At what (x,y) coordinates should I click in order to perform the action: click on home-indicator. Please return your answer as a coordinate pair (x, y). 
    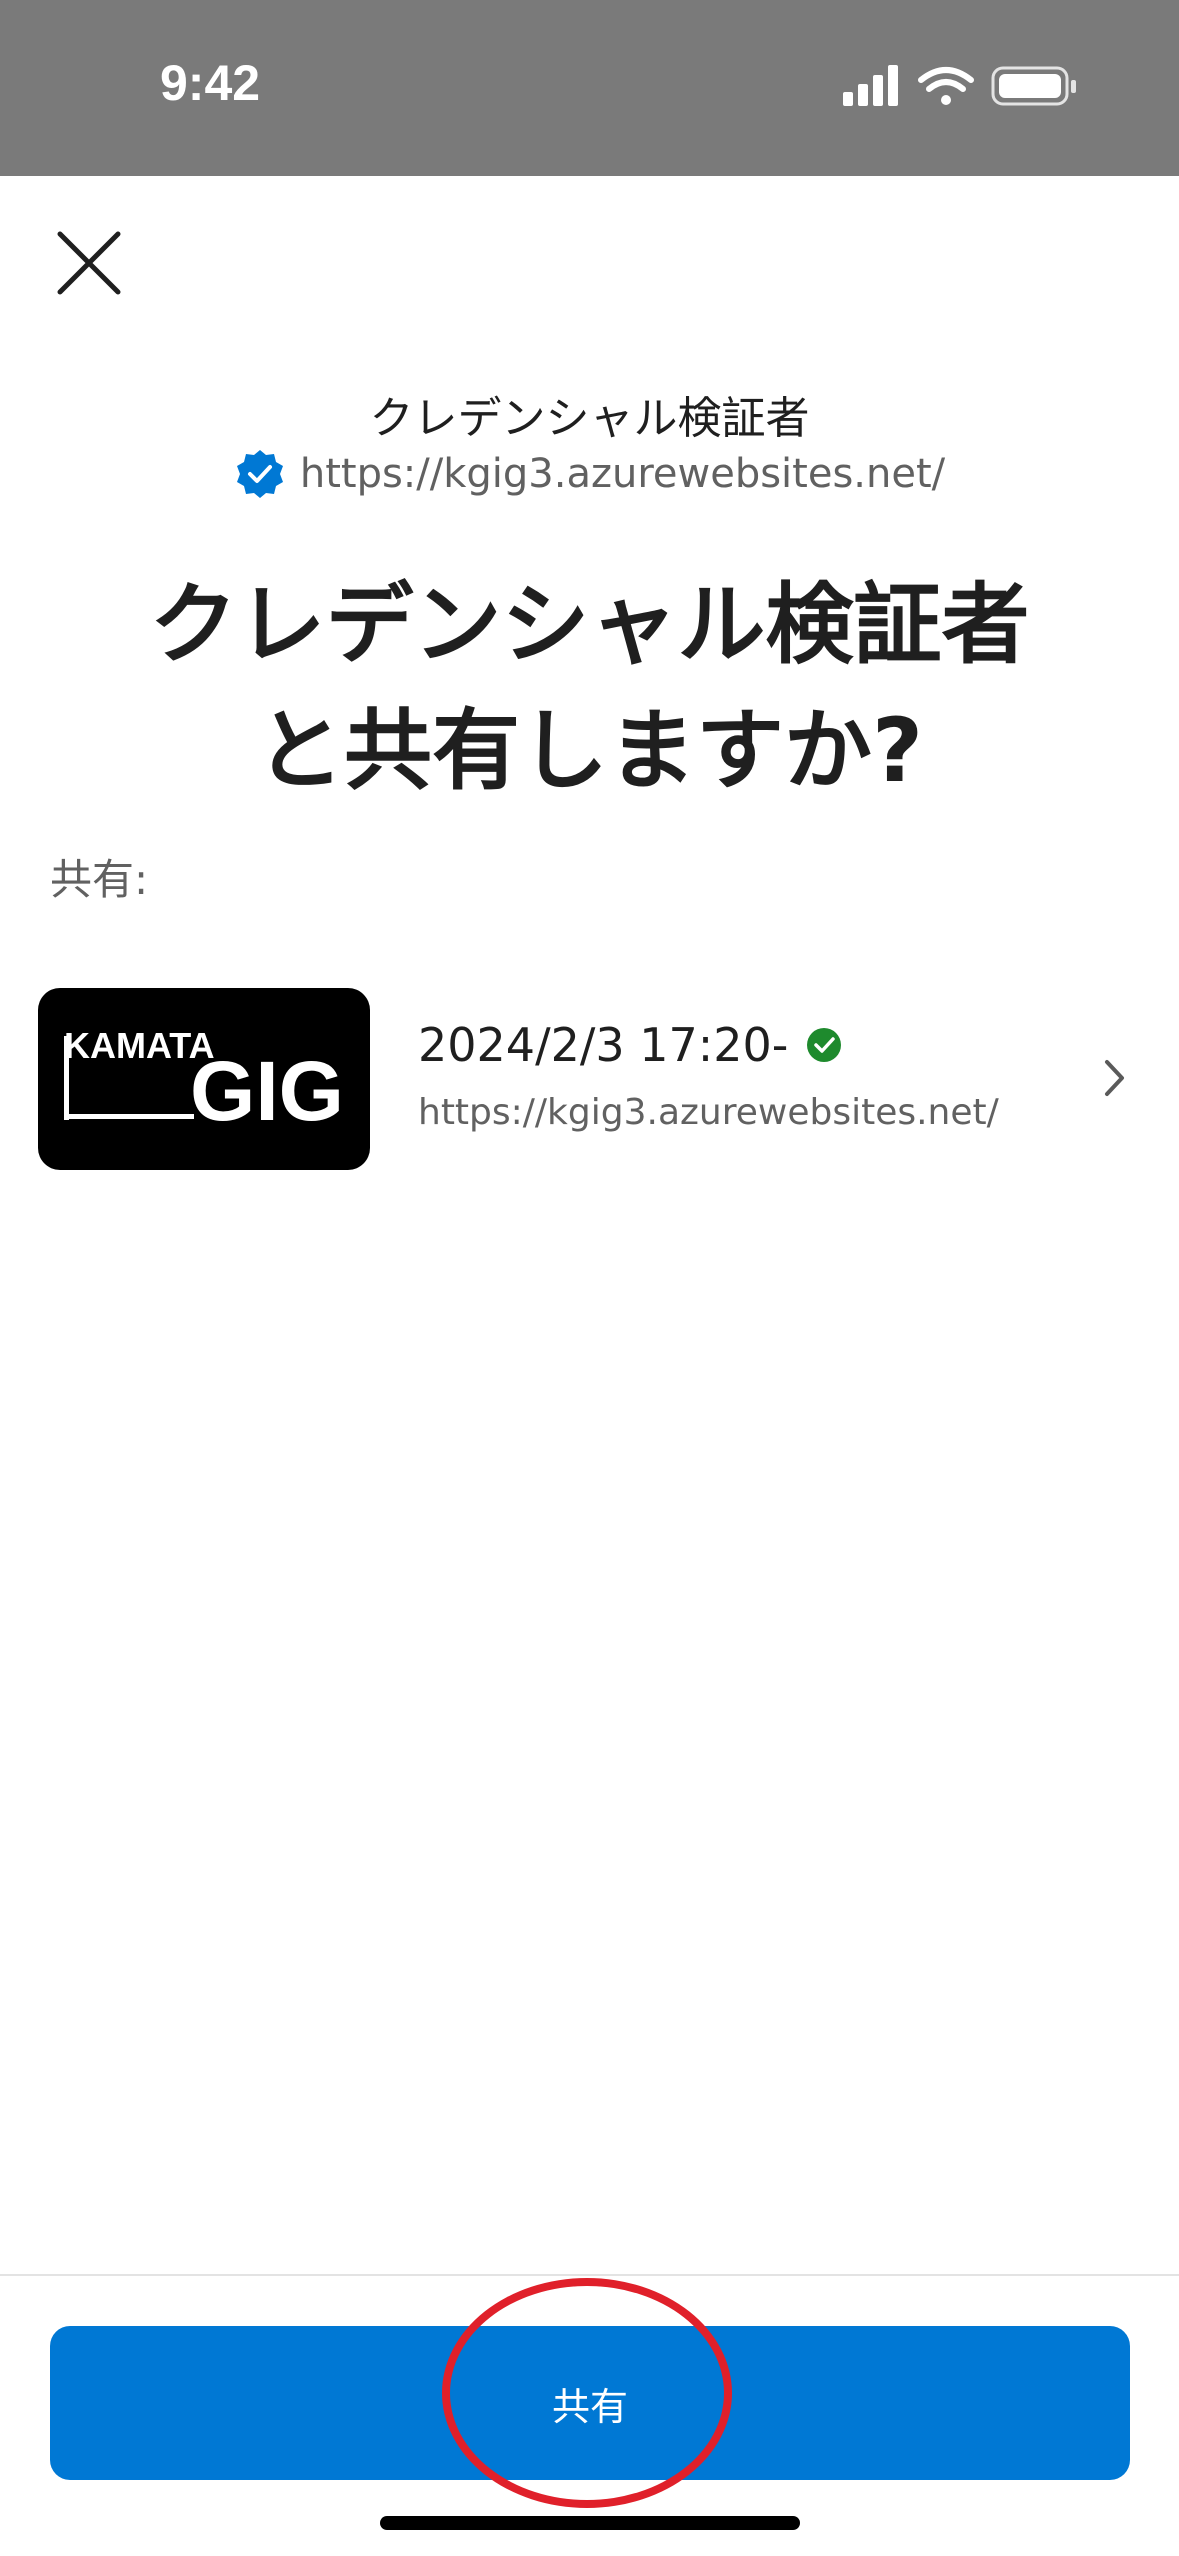
    Looking at the image, I should click on (590, 2523).